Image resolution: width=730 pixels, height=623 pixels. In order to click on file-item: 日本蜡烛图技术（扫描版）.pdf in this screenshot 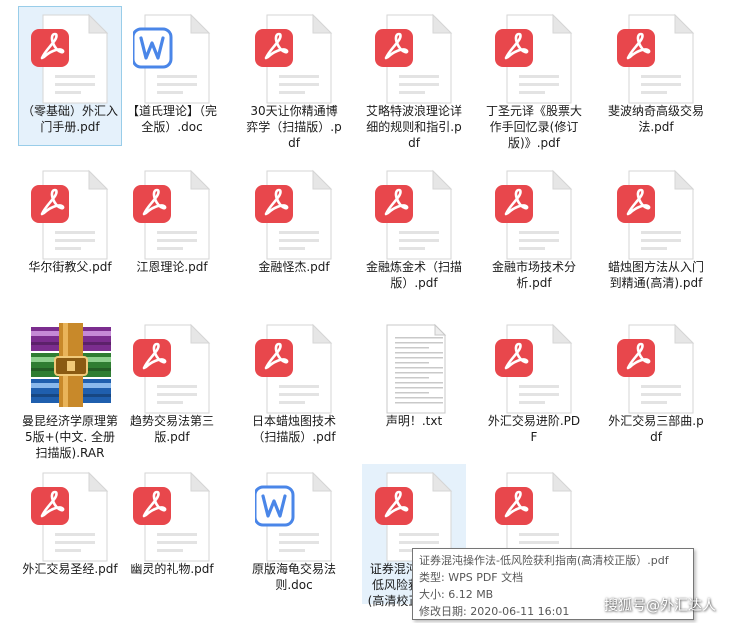, I will do `click(294, 386)`.